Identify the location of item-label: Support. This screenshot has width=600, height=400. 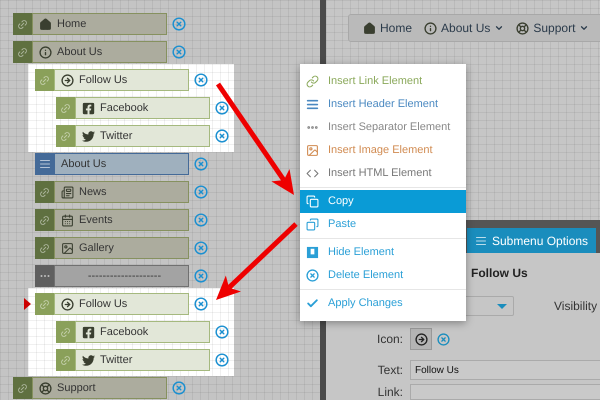
(76, 388).